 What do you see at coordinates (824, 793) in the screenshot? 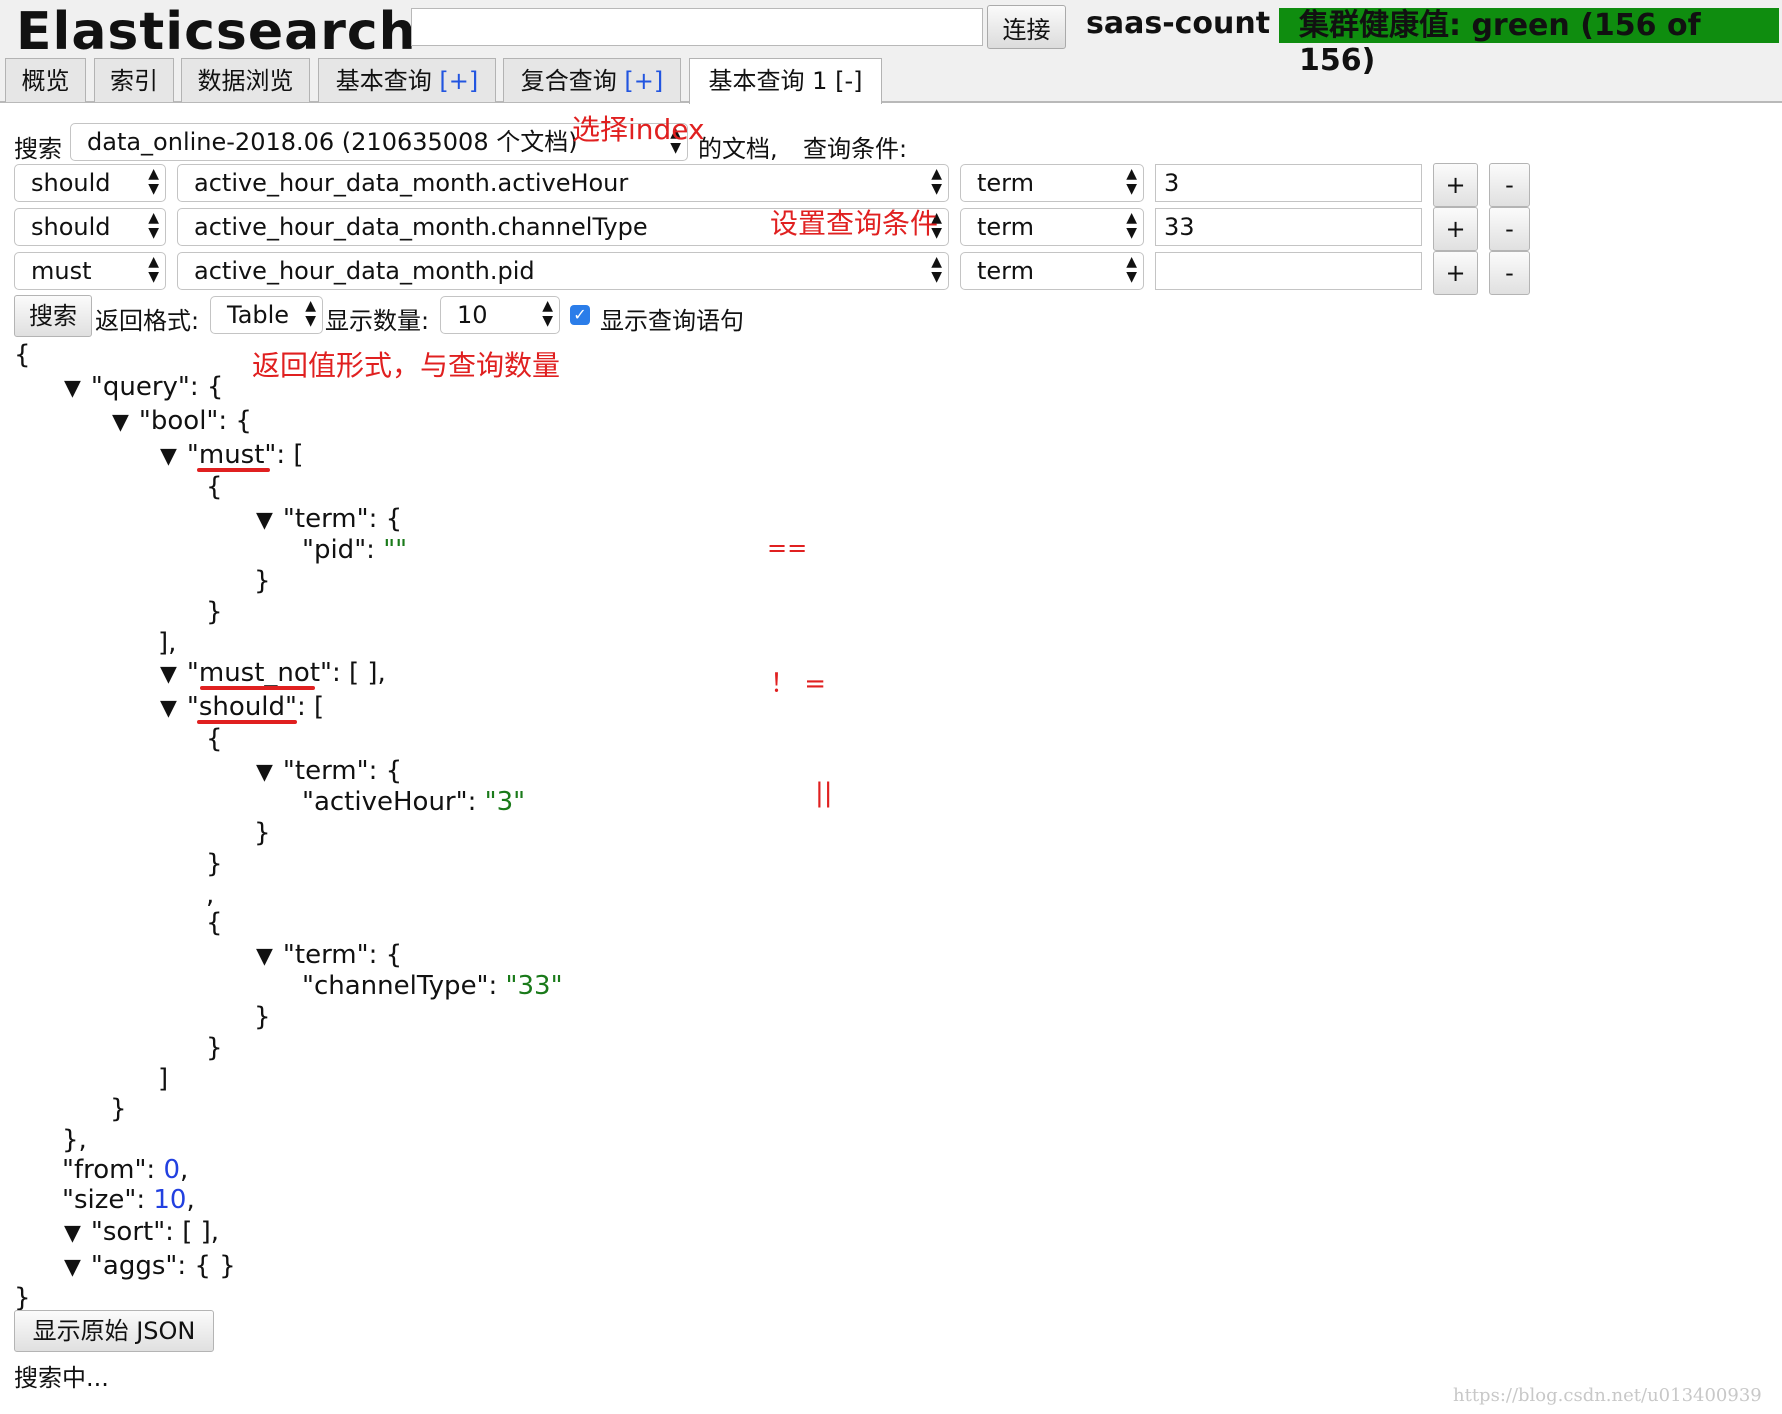
I see `annotation-or: ||` at bounding box center [824, 793].